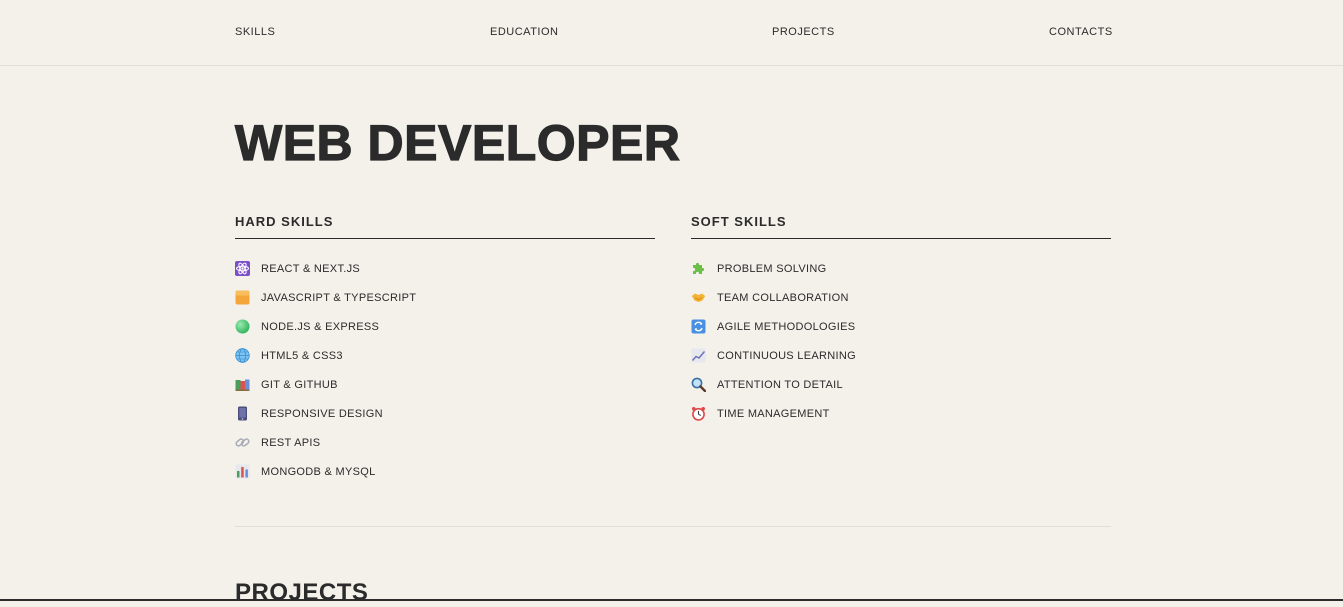 The image size is (1343, 607). What do you see at coordinates (673, 526) in the screenshot?
I see `section-divider` at bounding box center [673, 526].